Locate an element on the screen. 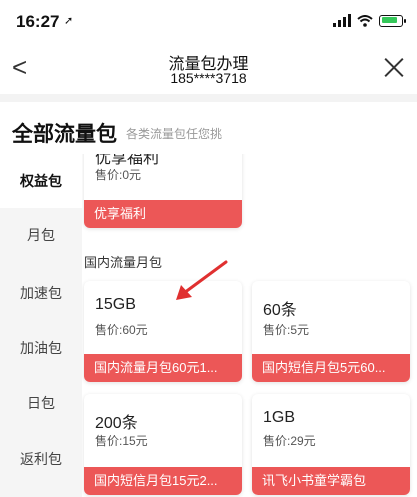 Image resolution: width=417 pixels, height=497 pixels. package-card-top: 优享福利 售价:0元 优享福利 is located at coordinates (163, 191).